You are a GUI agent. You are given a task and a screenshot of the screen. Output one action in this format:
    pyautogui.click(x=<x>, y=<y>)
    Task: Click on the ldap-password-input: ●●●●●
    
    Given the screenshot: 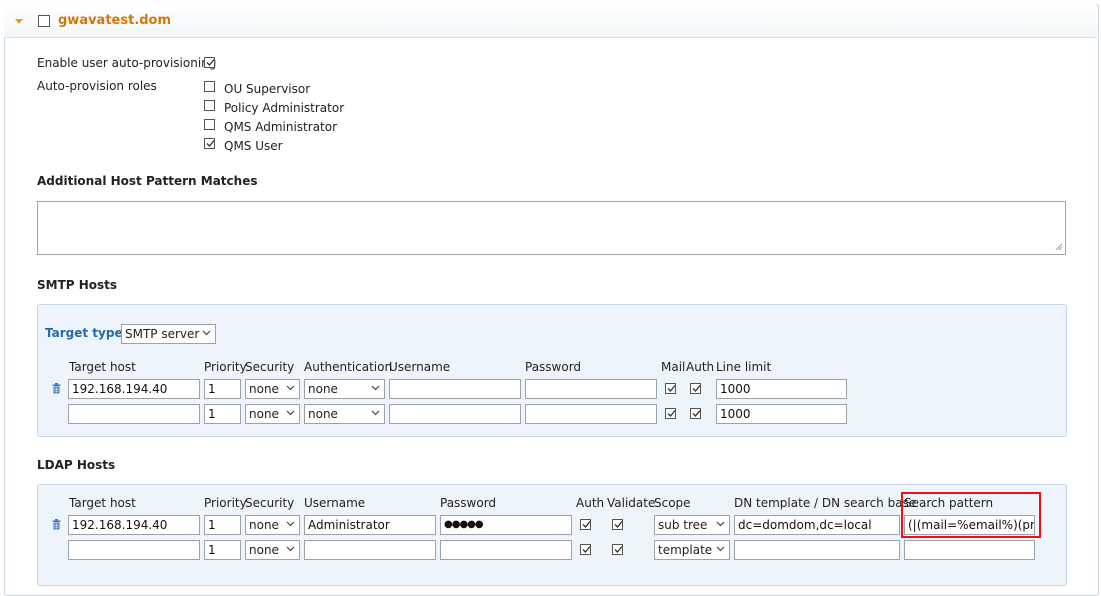 What is the action you would take?
    pyautogui.click(x=506, y=525)
    